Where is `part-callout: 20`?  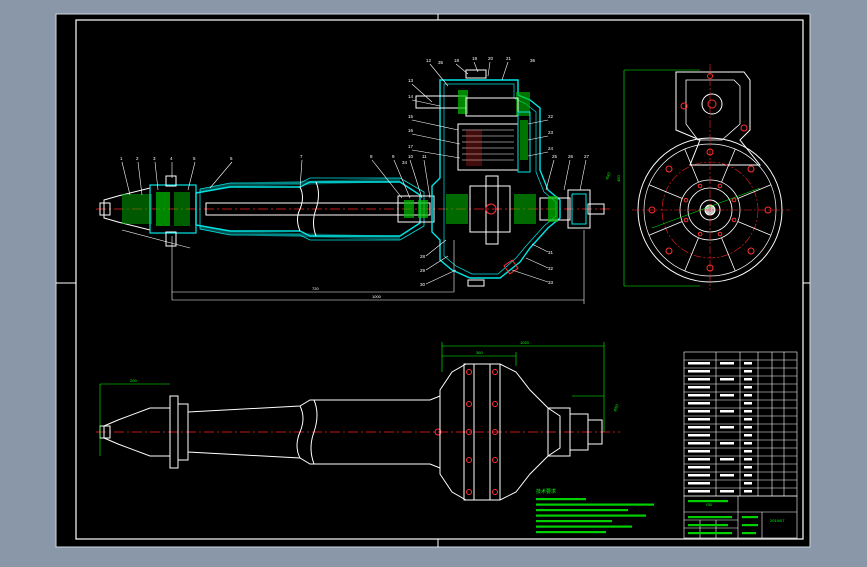
part-callout: 20 is located at coordinates (491, 58).